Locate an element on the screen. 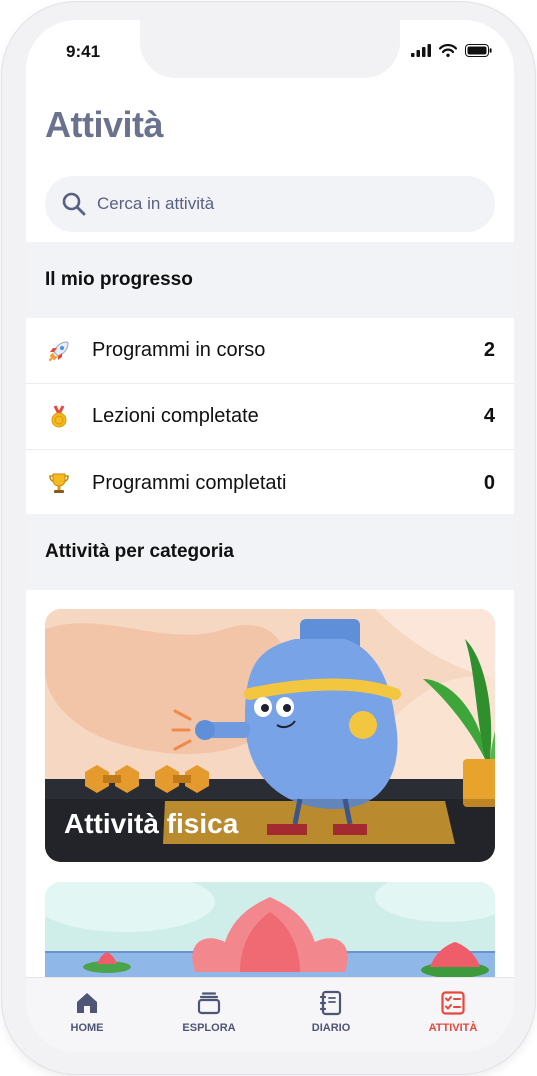 This screenshot has width=537, height=1076. progress-row-completed: Programmi completati 0 is located at coordinates (270, 483).